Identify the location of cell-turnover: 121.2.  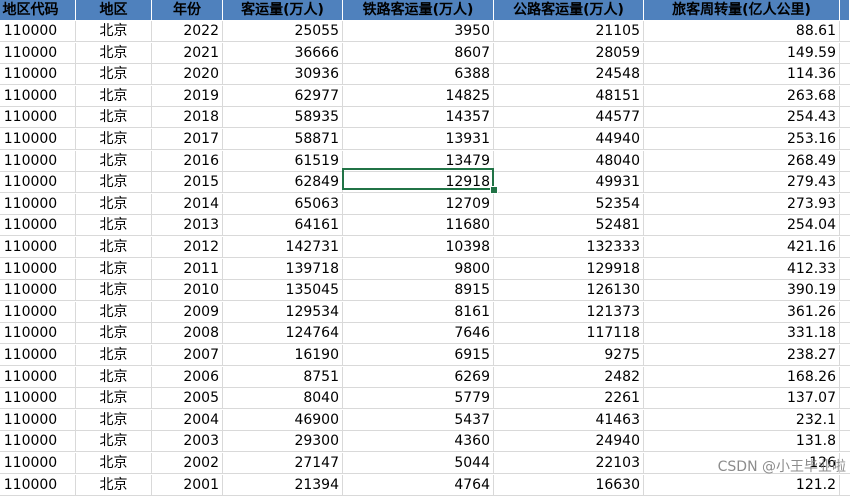
(742, 485).